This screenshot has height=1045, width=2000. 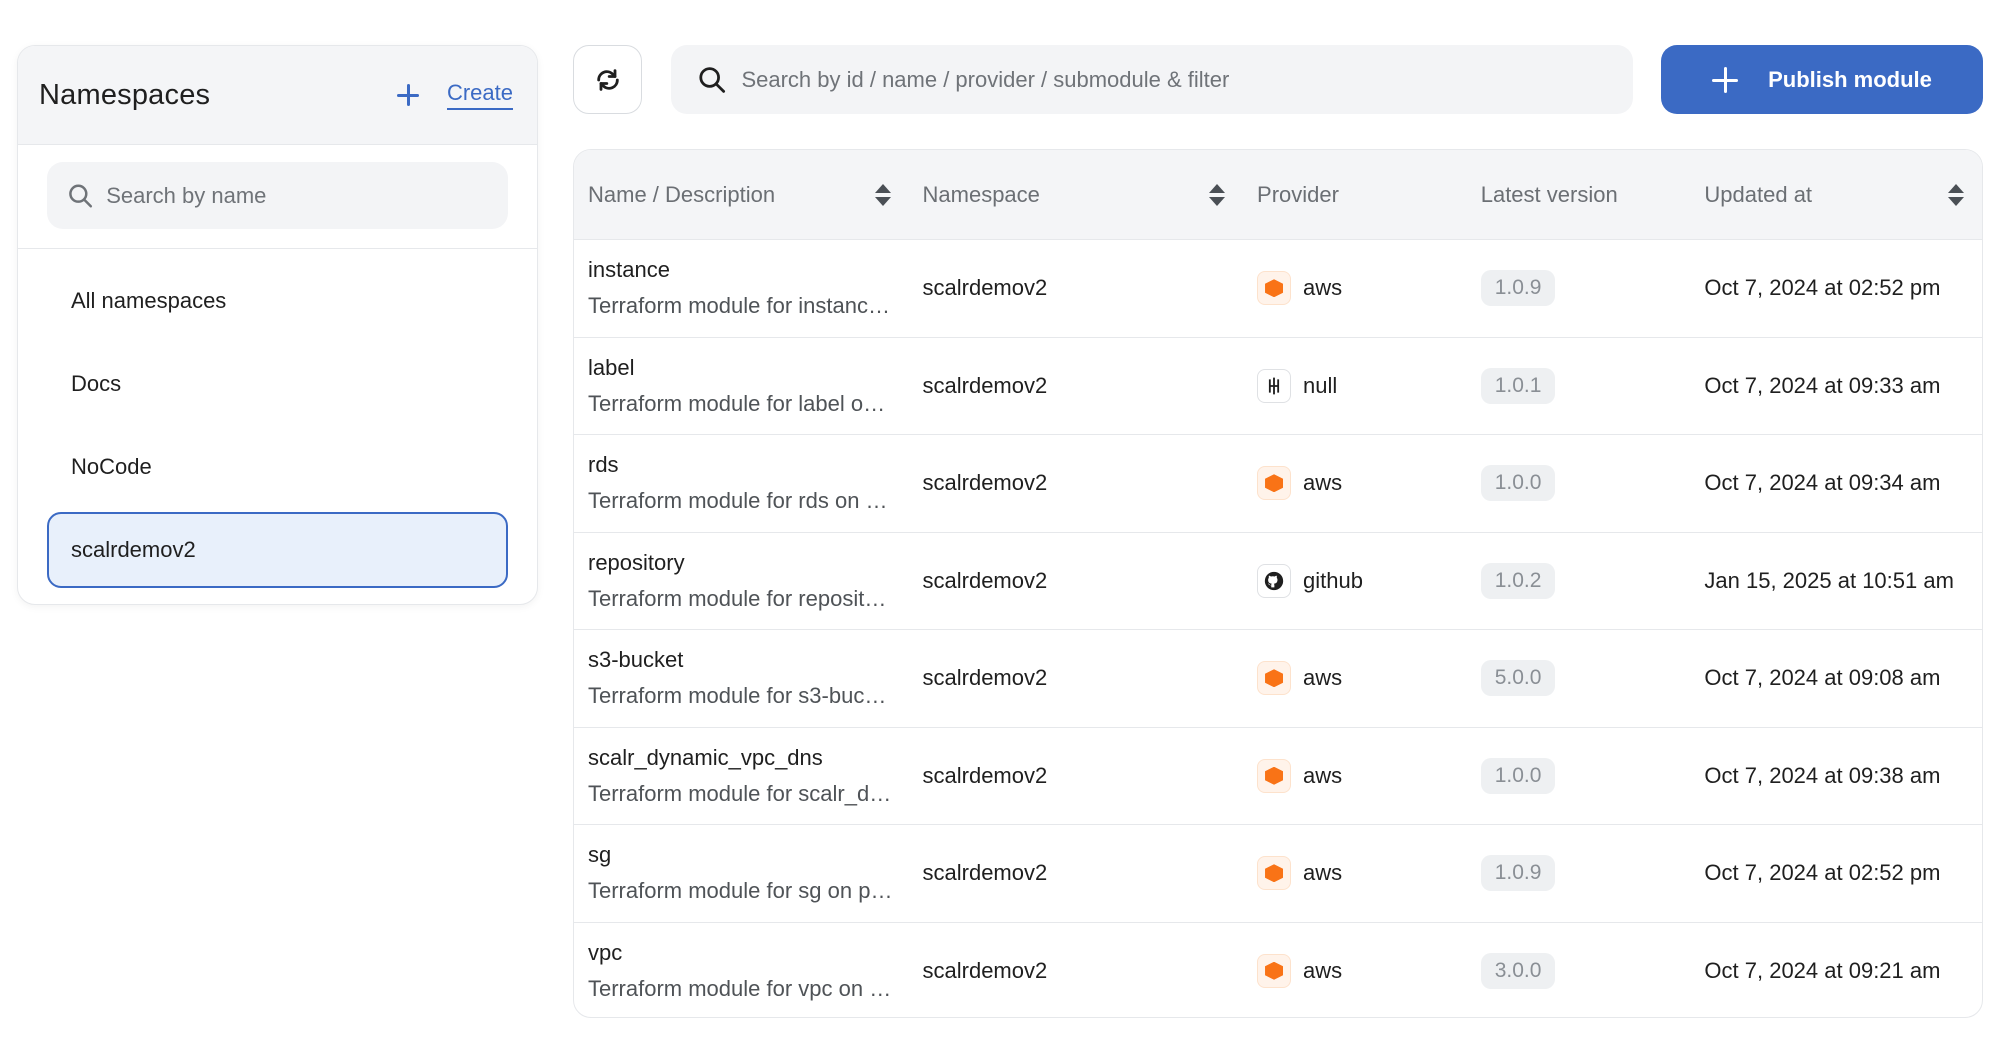 What do you see at coordinates (603, 465) in the screenshot?
I see `module-name: rds` at bounding box center [603, 465].